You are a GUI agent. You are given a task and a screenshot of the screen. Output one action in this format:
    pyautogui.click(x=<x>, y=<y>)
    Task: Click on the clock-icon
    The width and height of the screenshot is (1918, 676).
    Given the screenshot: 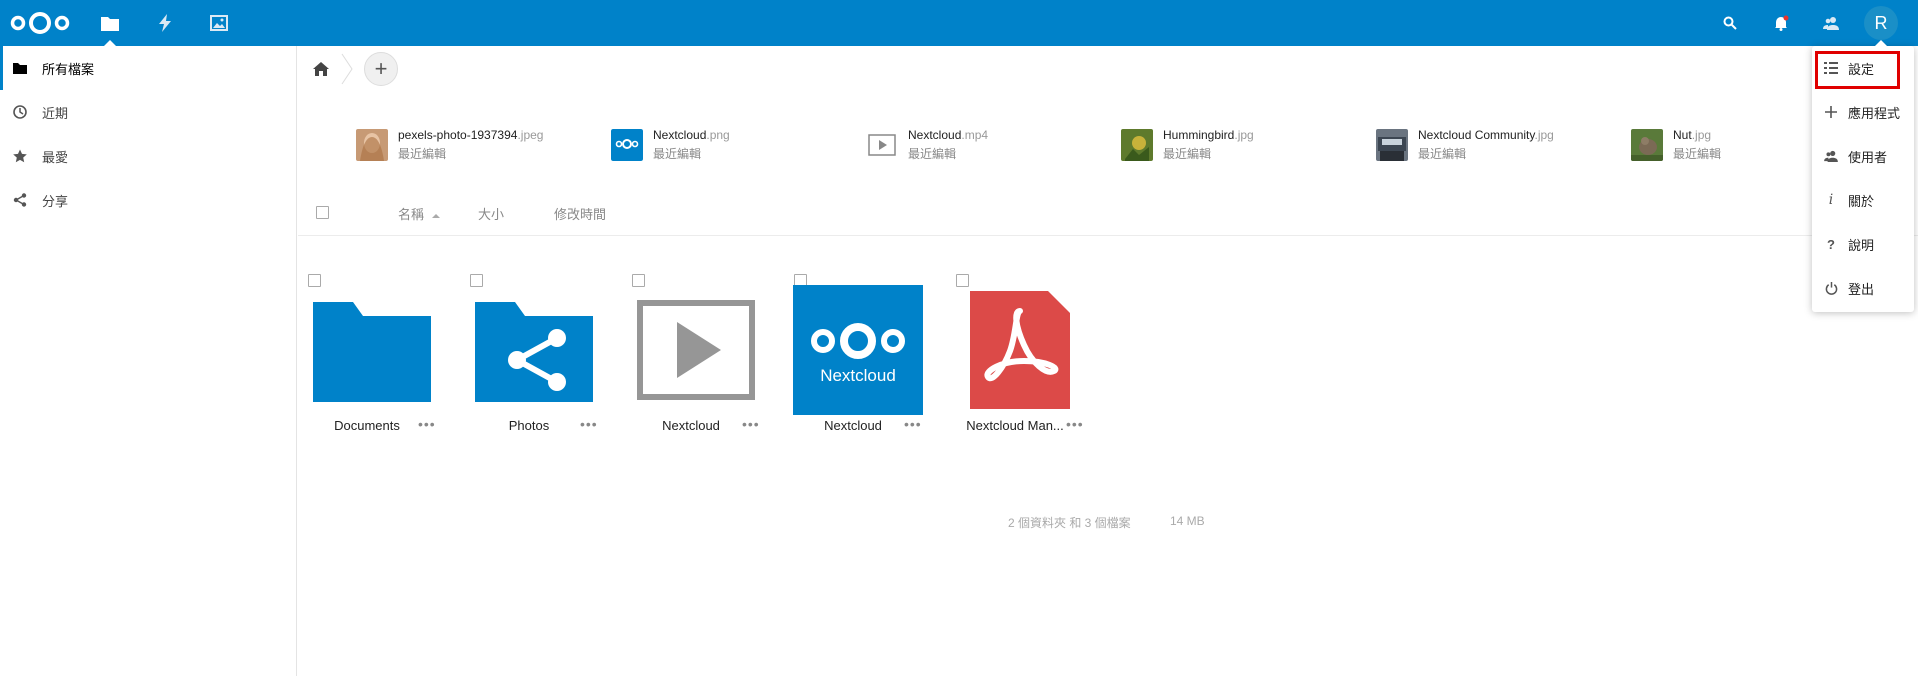 What is the action you would take?
    pyautogui.click(x=20, y=112)
    